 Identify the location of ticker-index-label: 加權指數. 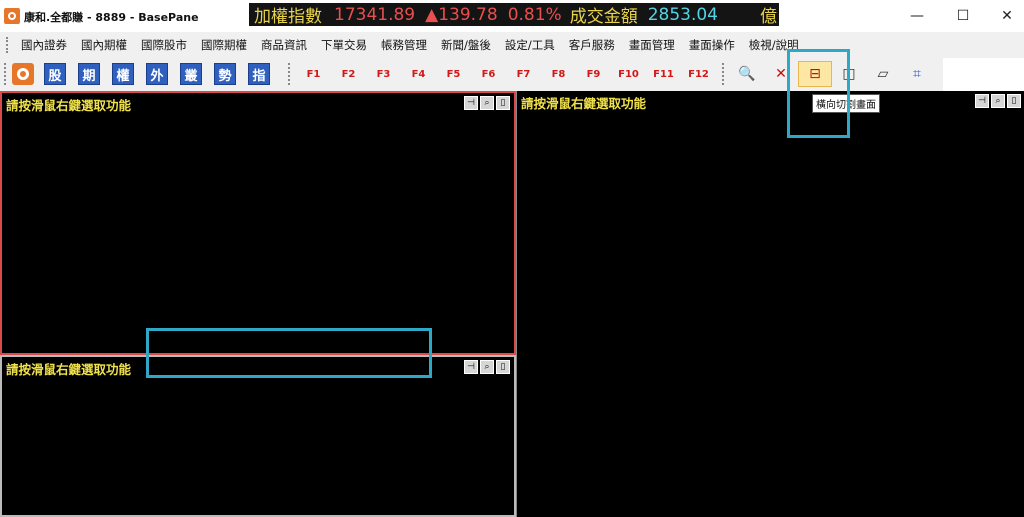
(288, 17).